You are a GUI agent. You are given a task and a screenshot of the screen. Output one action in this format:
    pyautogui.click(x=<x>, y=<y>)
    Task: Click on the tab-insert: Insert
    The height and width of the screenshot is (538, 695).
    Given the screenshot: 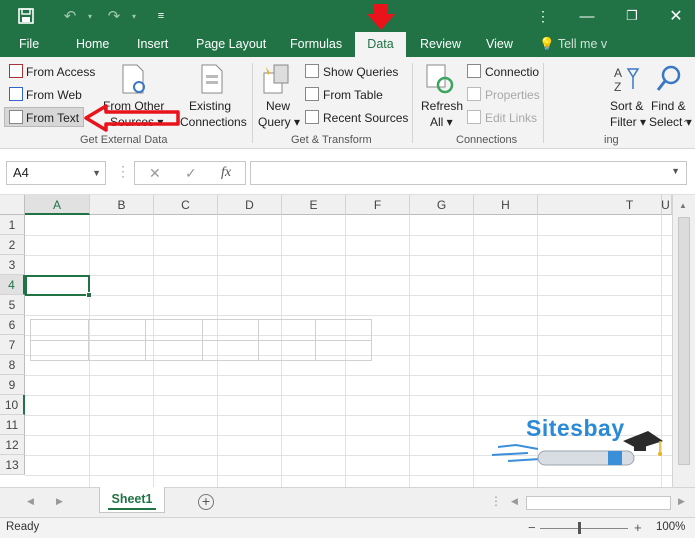 What is the action you would take?
    pyautogui.click(x=152, y=44)
    